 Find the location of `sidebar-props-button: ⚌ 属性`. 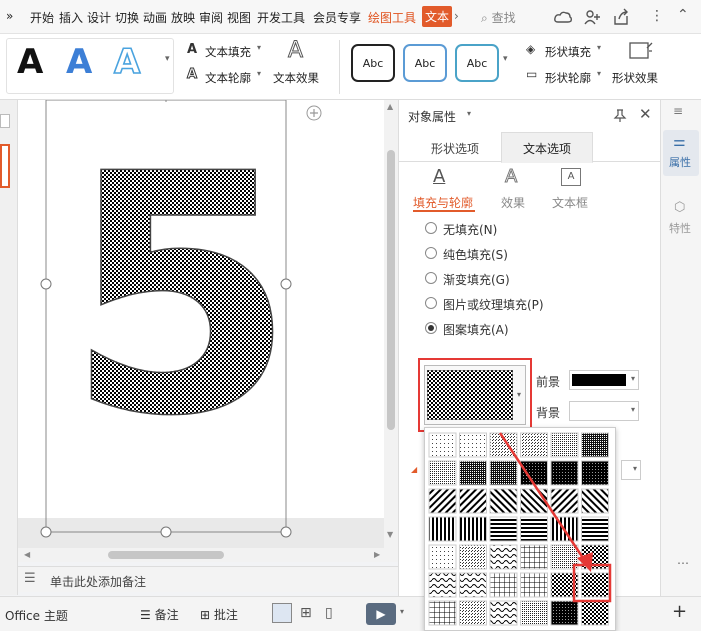

sidebar-props-button: ⚌ 属性 is located at coordinates (681, 153).